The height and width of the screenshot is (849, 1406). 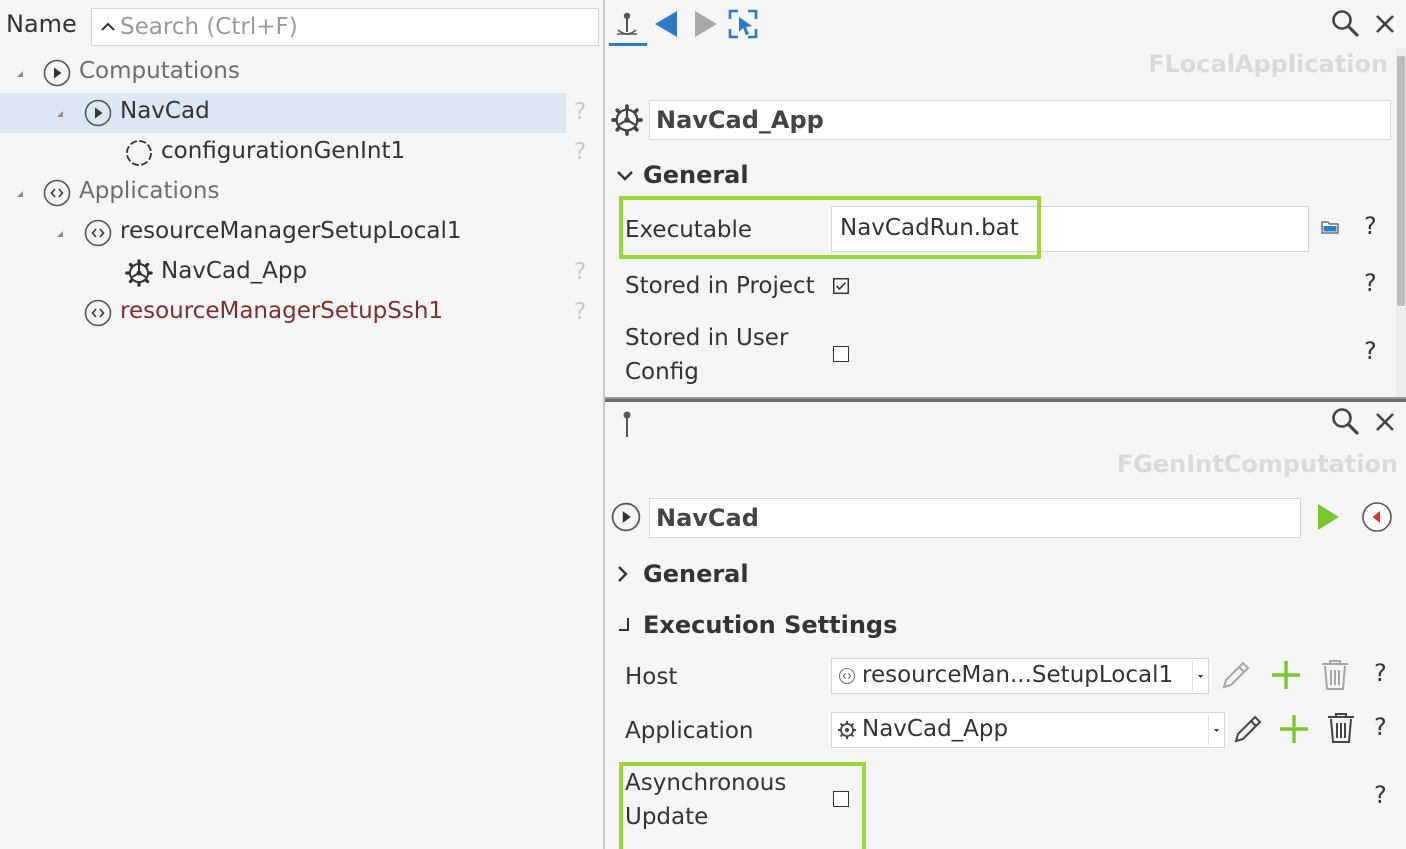 What do you see at coordinates (623, 574) in the screenshot?
I see `chevron-right-icon` at bounding box center [623, 574].